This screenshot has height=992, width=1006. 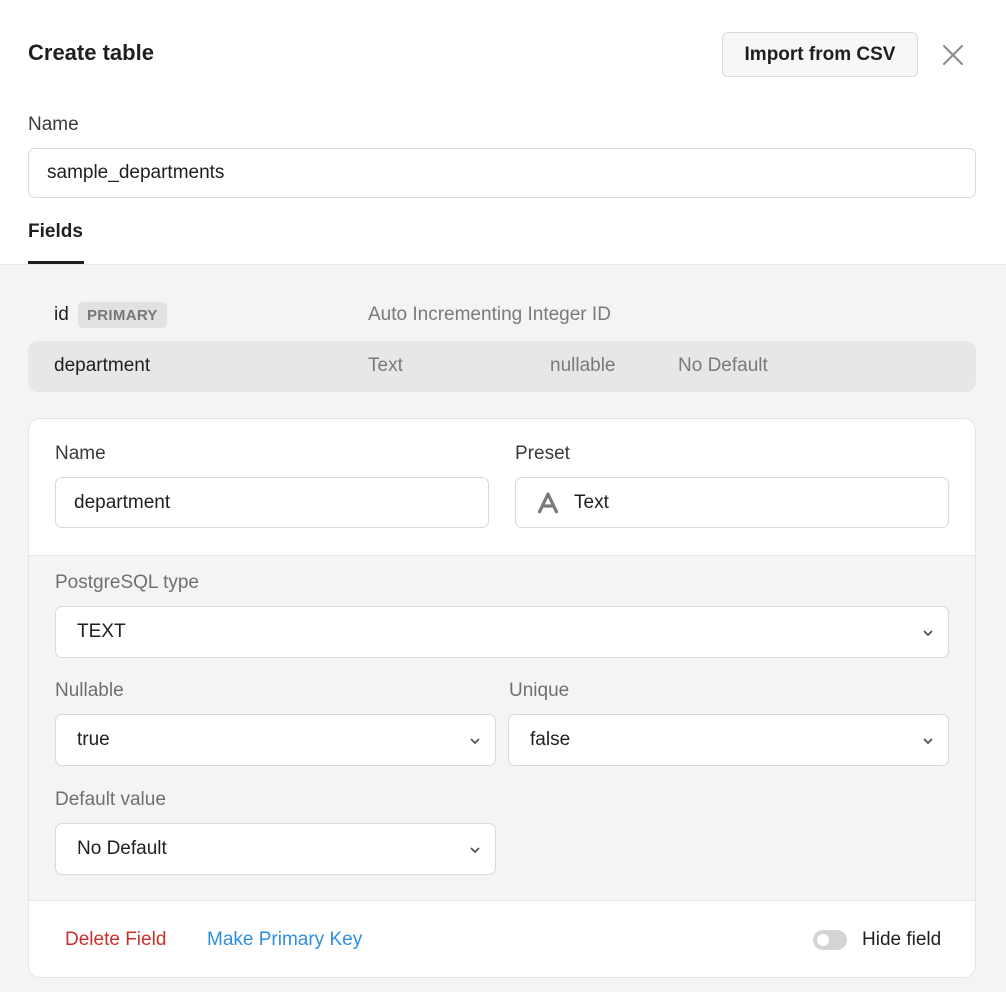 What do you see at coordinates (728, 740) in the screenshot?
I see `unique-select: false` at bounding box center [728, 740].